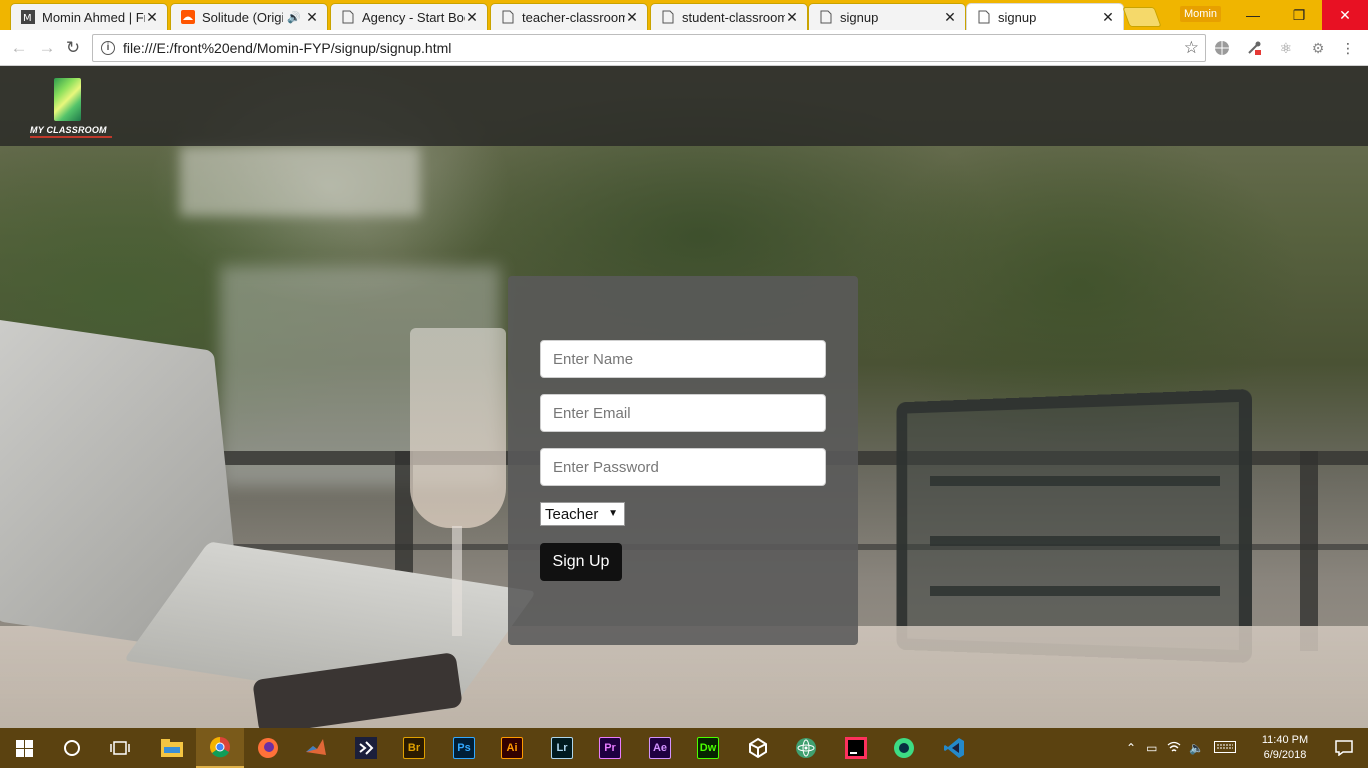  Describe the element at coordinates (573, 17) in the screenshot. I see `tab-title: teacher-classroom` at that location.